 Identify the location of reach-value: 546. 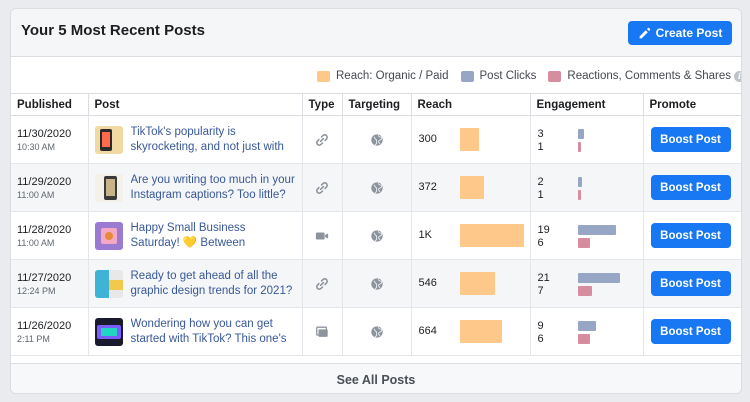
(427, 283).